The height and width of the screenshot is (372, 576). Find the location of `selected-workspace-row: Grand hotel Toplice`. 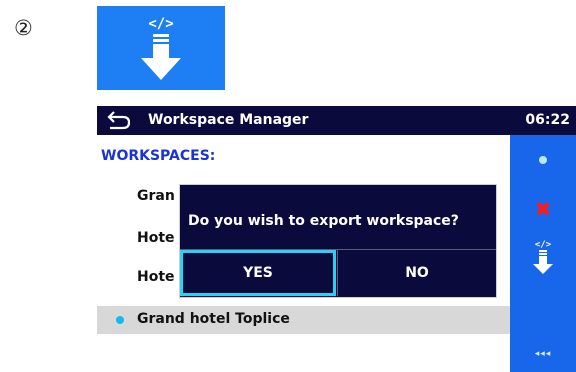

selected-workspace-row: Grand hotel Toplice is located at coordinates (303, 320).